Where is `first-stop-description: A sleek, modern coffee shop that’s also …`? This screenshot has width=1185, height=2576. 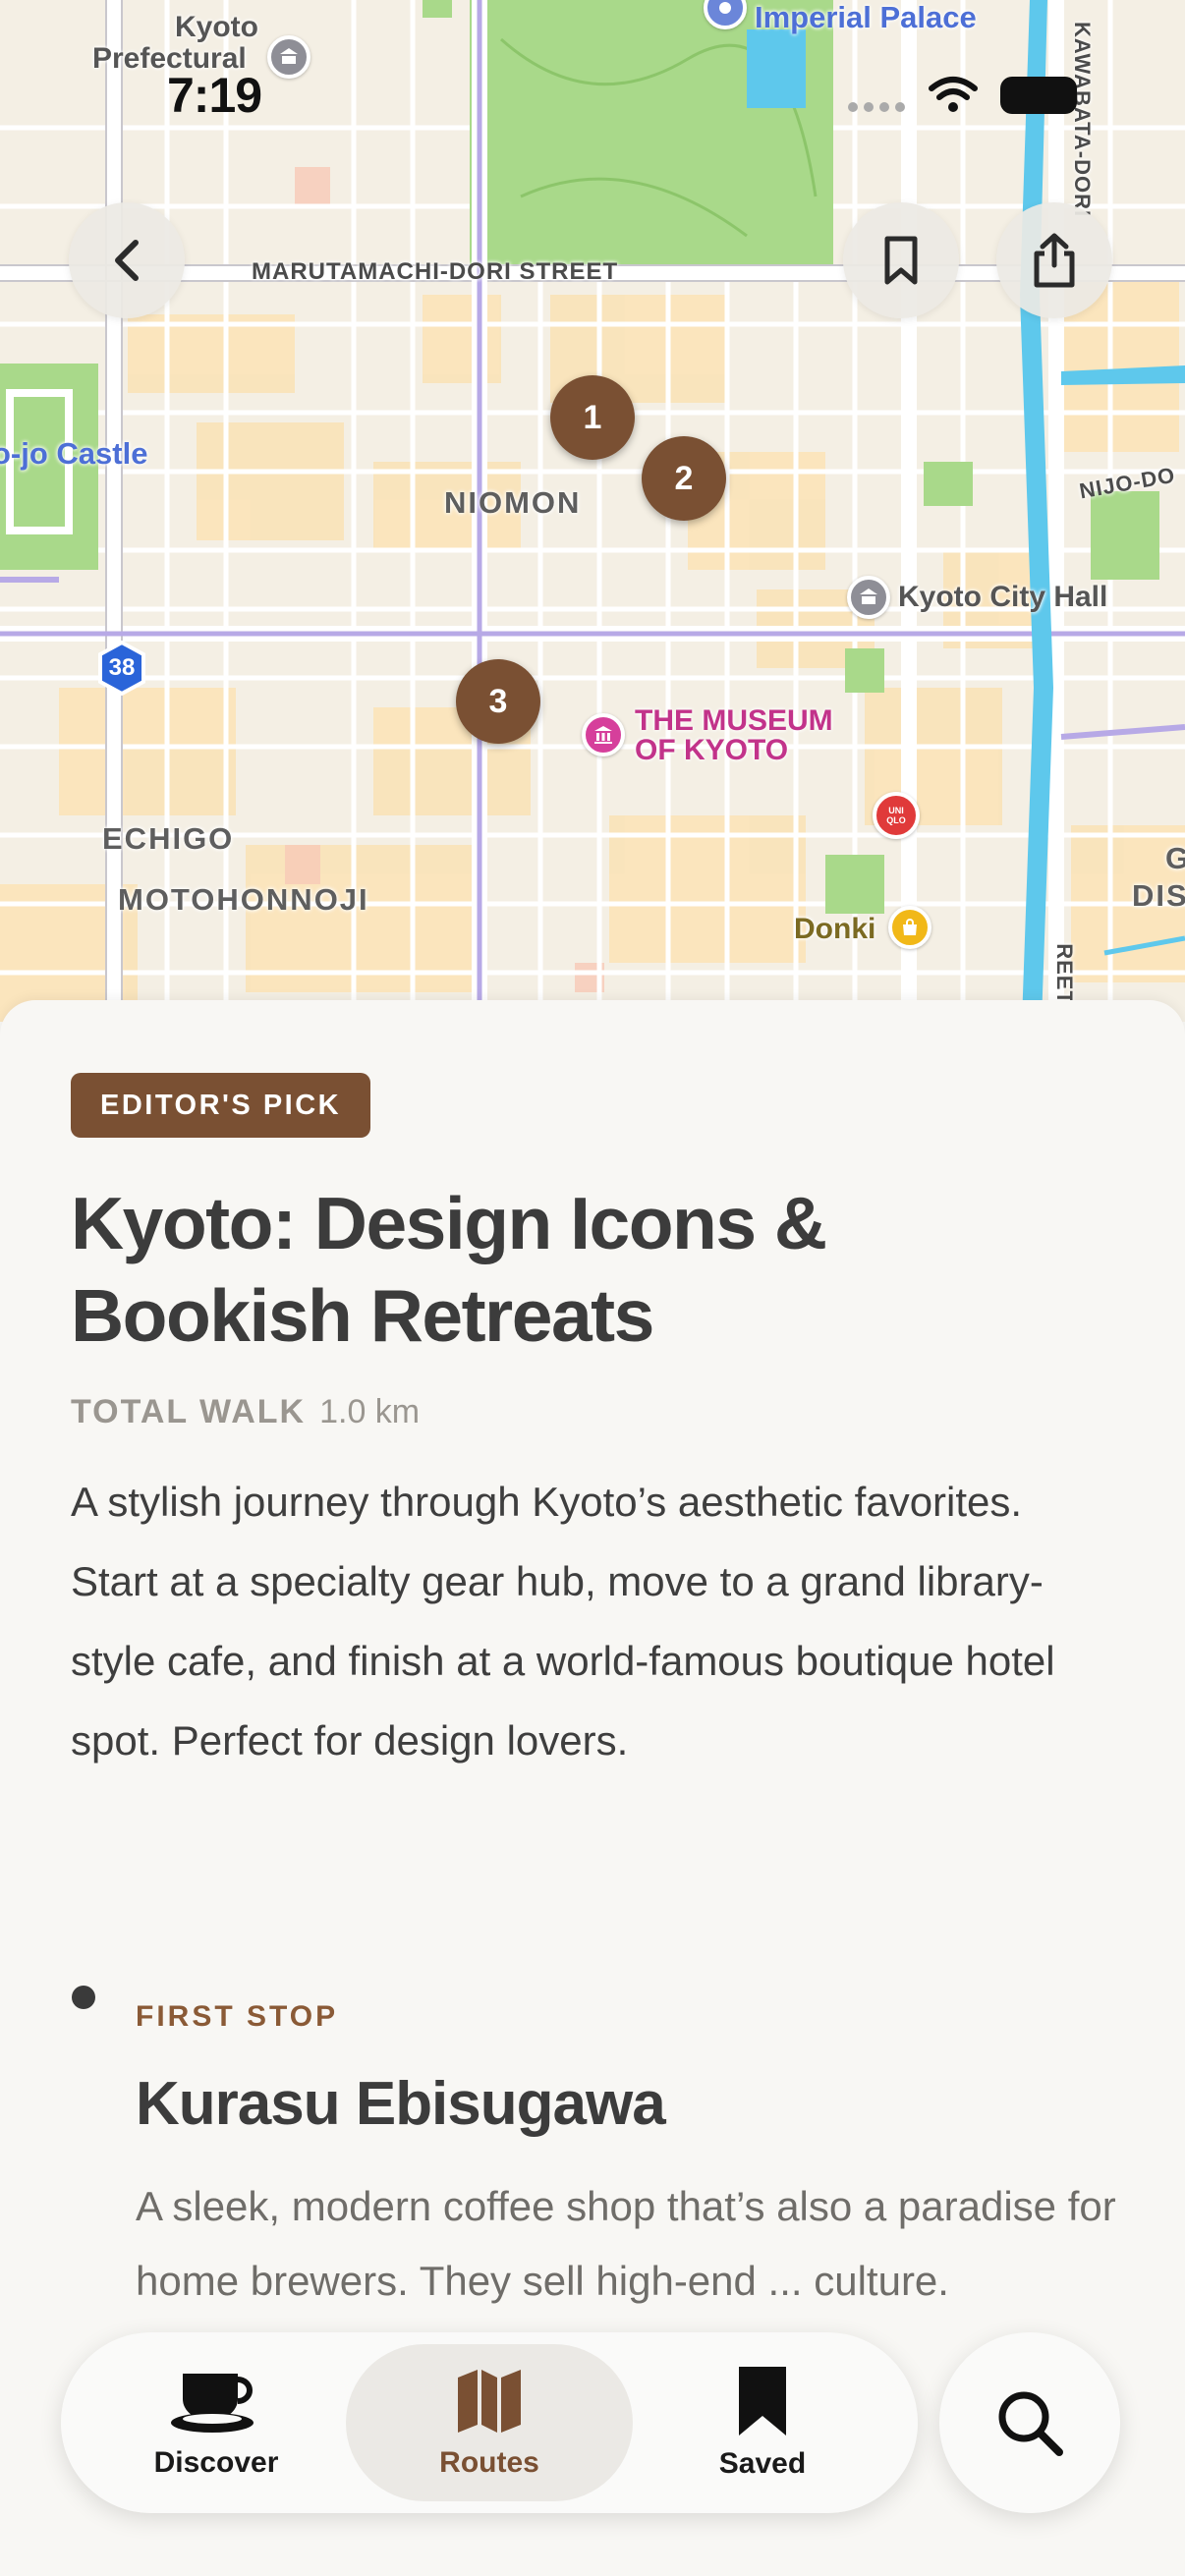 first-stop-description: A sleek, modern coffee shop that’s also … is located at coordinates (626, 2243).